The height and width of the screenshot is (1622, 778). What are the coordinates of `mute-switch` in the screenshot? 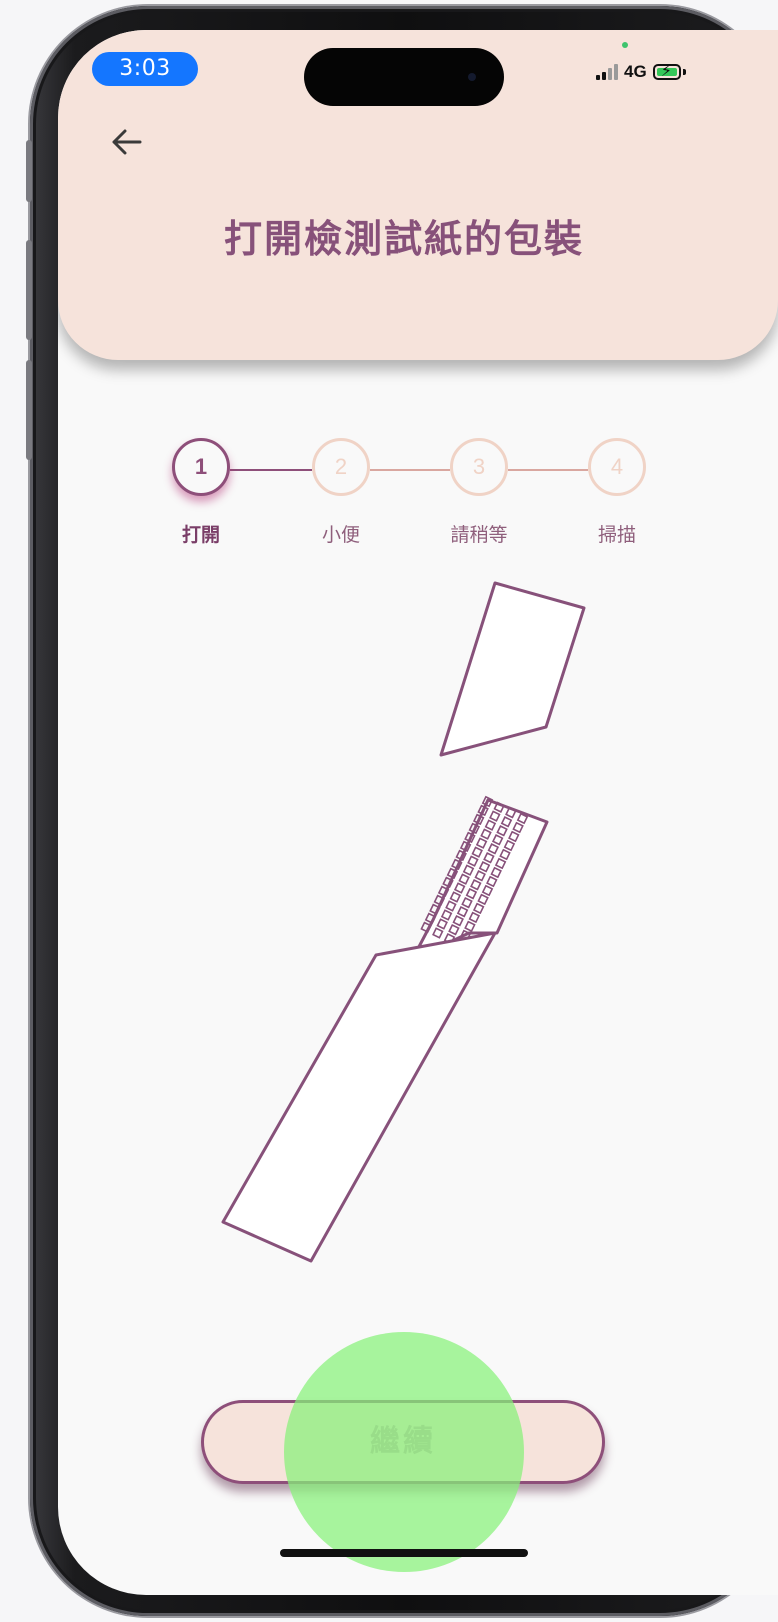 It's located at (29, 171).